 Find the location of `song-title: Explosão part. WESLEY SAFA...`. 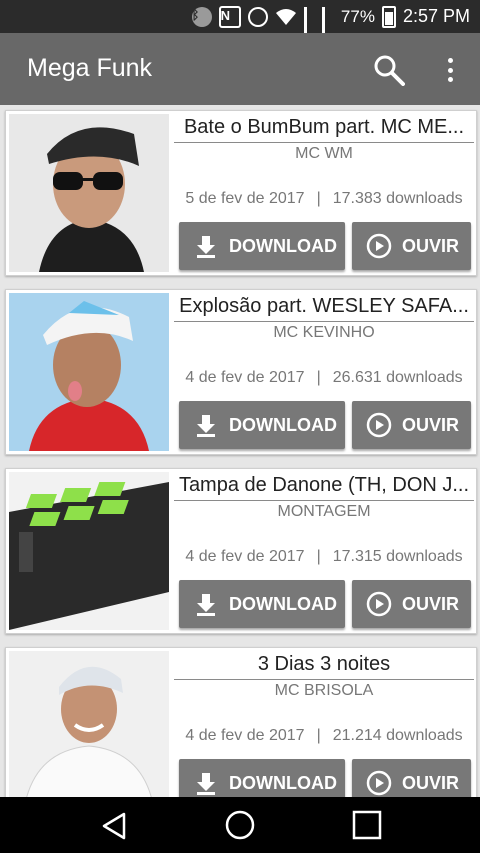

song-title: Explosão part. WESLEY SAFA... is located at coordinates (324, 308).